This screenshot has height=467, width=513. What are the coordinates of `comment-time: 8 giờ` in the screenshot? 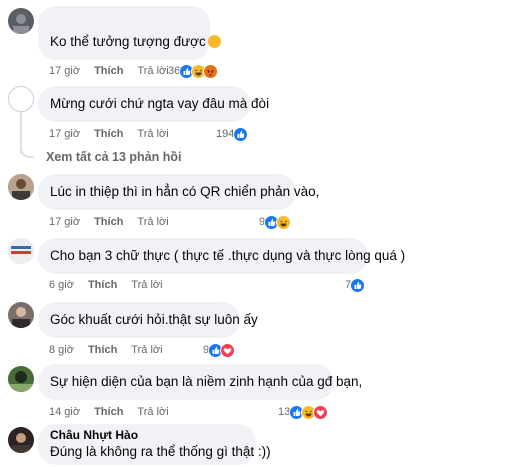 It's located at (61, 350).